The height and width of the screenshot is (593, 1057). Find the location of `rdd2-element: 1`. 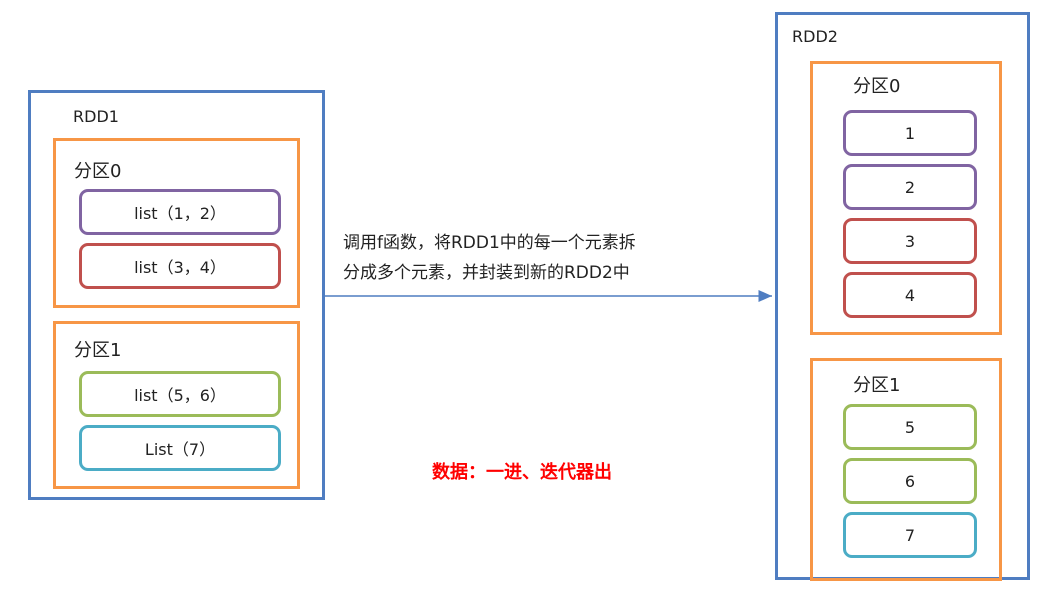

rdd2-element: 1 is located at coordinates (910, 133).